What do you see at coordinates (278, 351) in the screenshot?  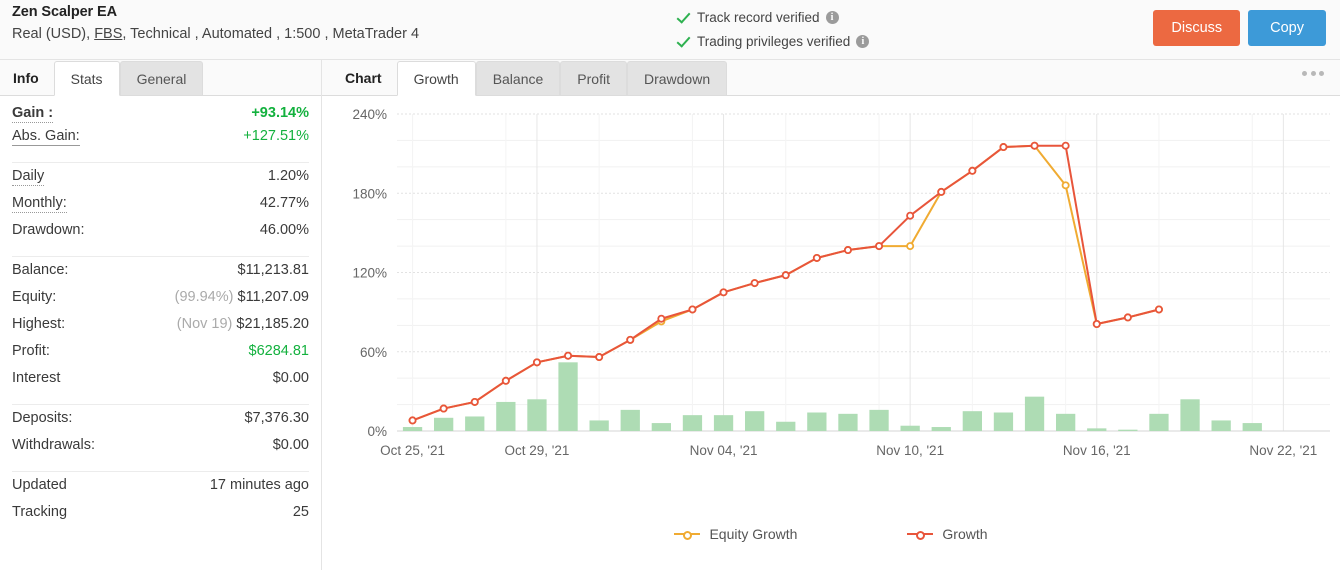 I see `stat-value: $6284.81` at bounding box center [278, 351].